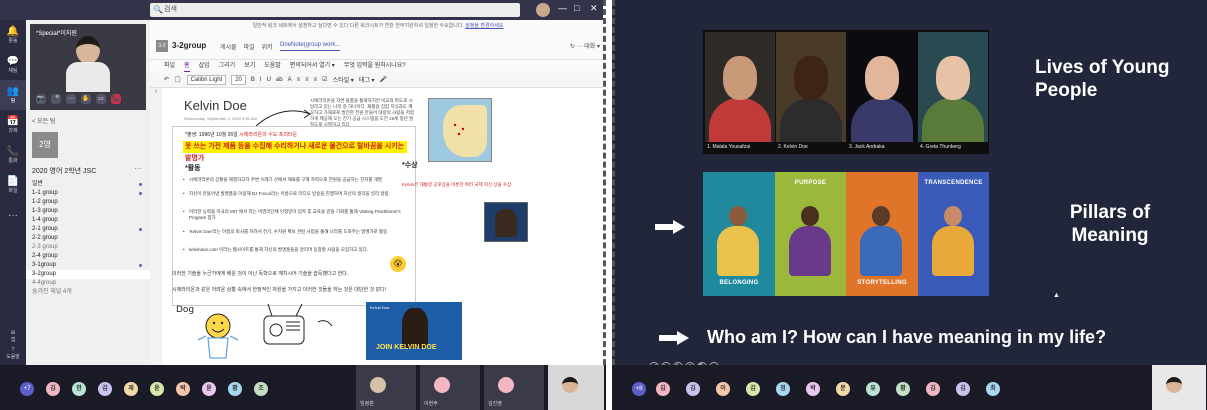  I want to click on ribbon-tool-10: 태그 ▾, so click(367, 79).